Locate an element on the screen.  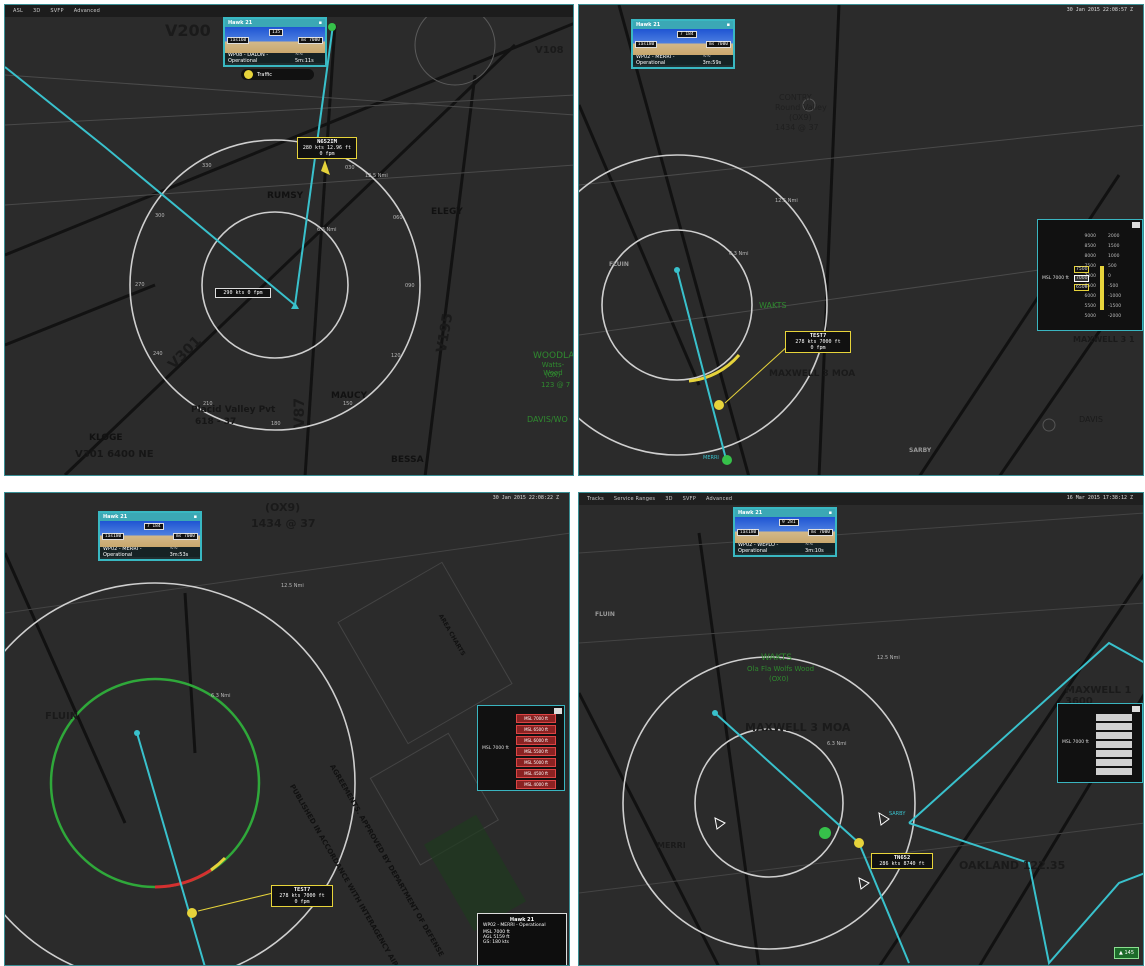
vs-ticks: 2000 1500 1000 500 0 -500 -1000 -1500 -2000 is located at coordinates (1115, 276).